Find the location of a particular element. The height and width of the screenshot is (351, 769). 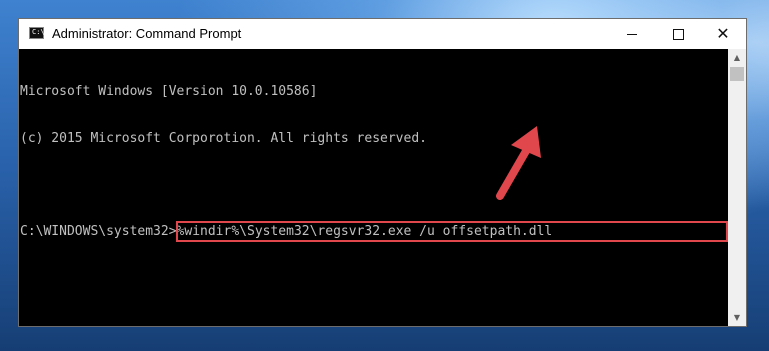

arrow-shaft is located at coordinates (513, 173).